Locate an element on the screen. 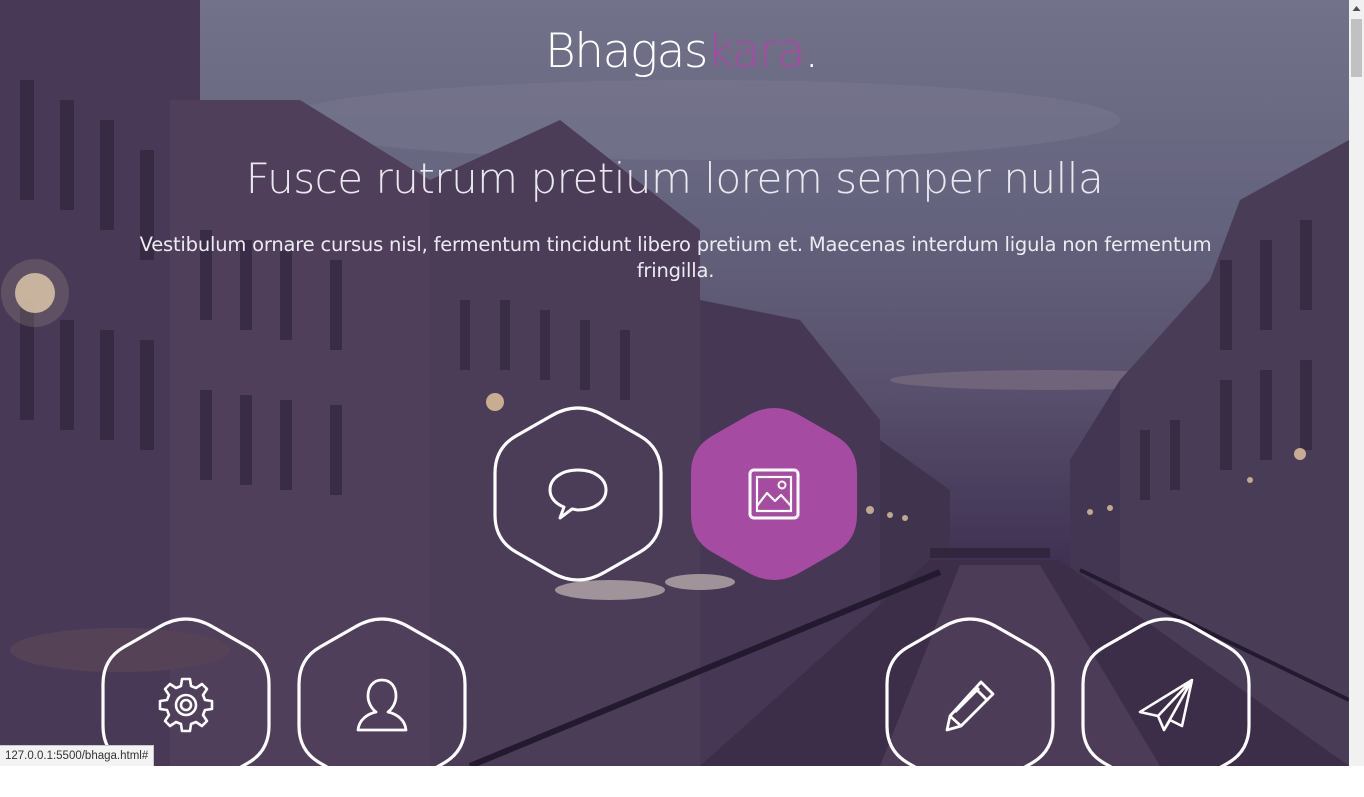 This screenshot has width=1364, height=797. feature-hexagon-settings is located at coordinates (186, 705).